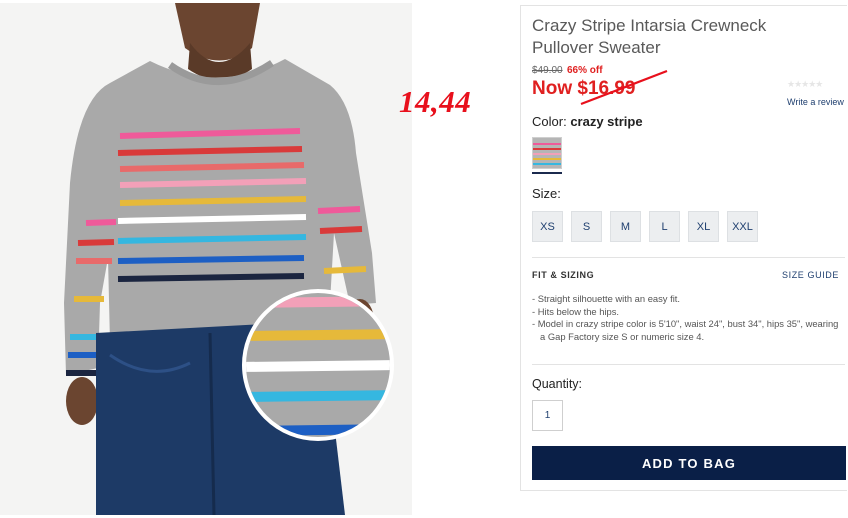  I want to click on color-swatch-crazy-stripe, so click(547, 153).